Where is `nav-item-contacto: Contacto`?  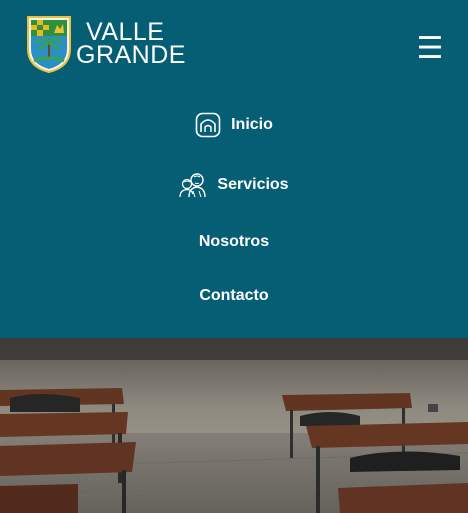
nav-item-contacto: Contacto is located at coordinates (234, 296).